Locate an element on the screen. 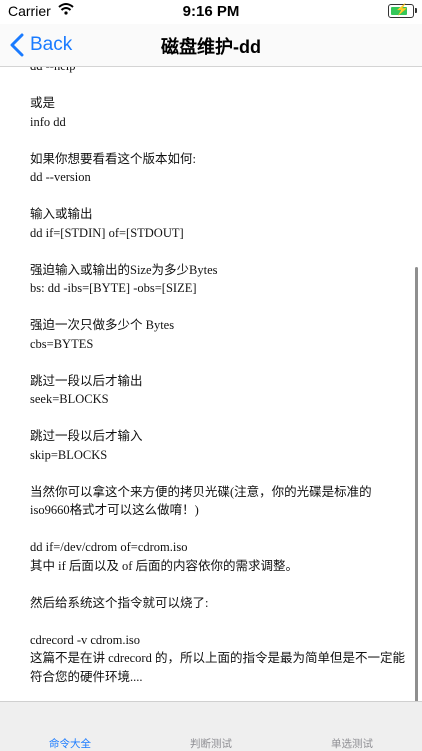  text-line: info dd is located at coordinates (48, 121).